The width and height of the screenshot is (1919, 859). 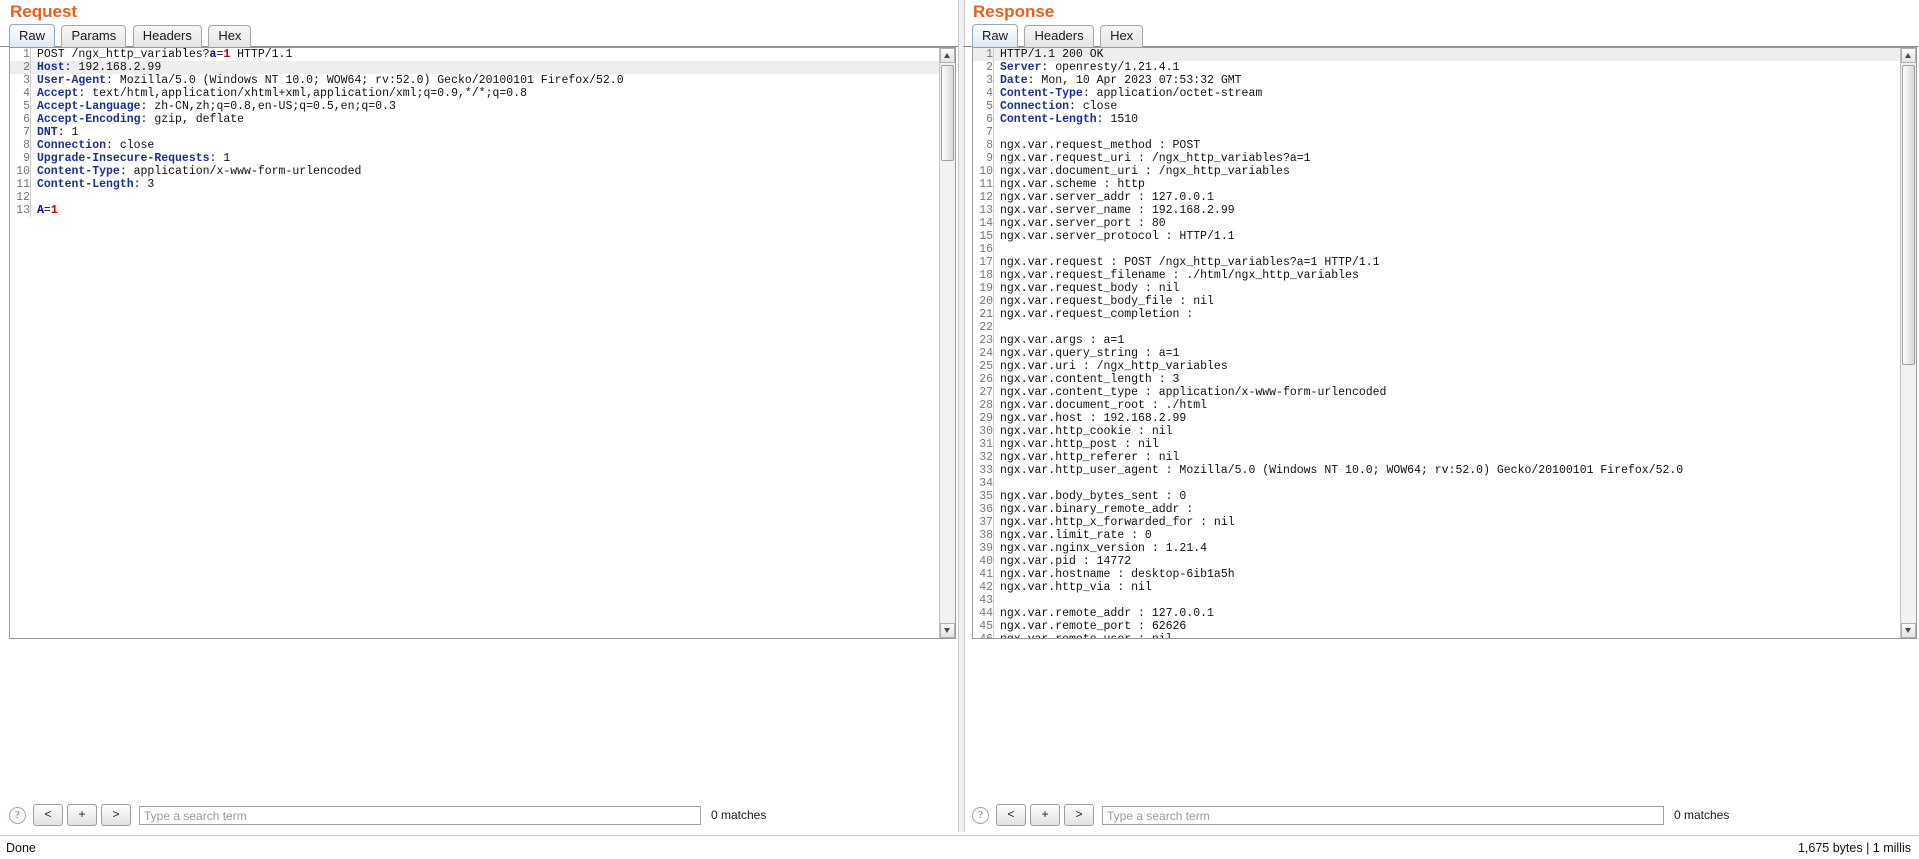 What do you see at coordinates (1908, 215) in the screenshot?
I see `response-scroll-thumb` at bounding box center [1908, 215].